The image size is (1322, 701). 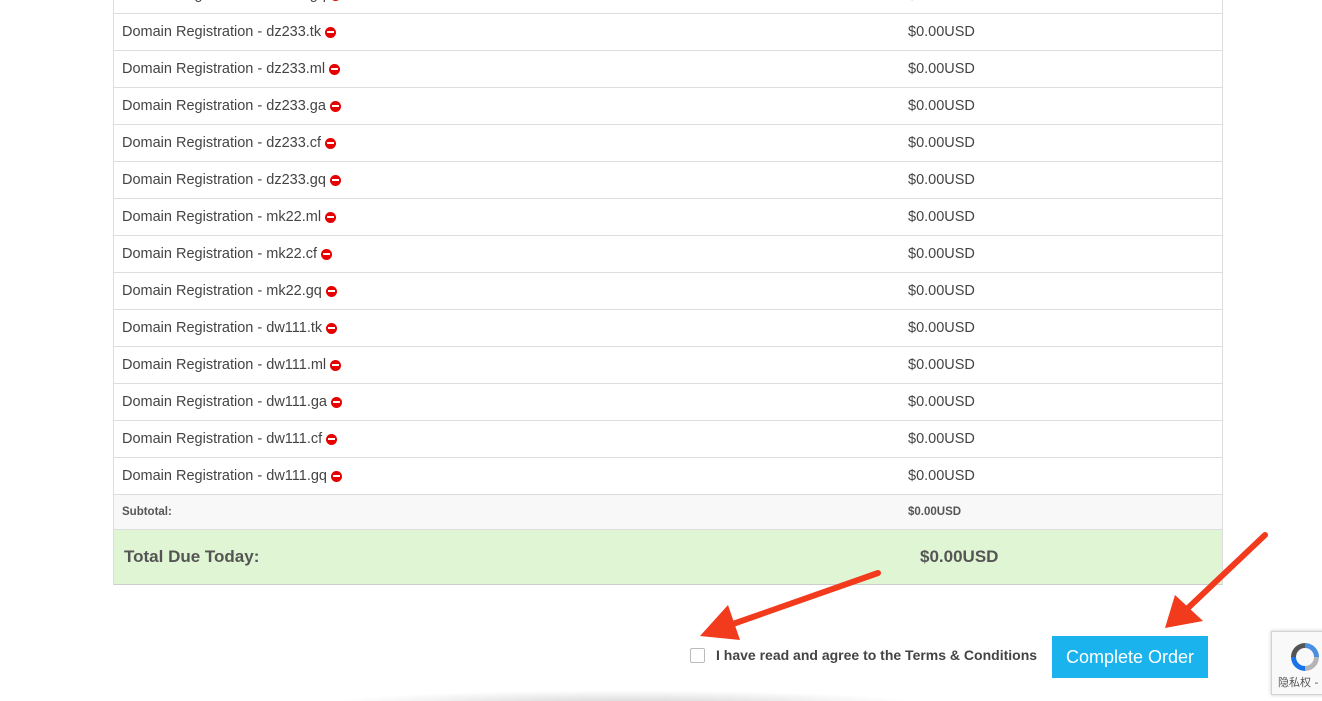 I want to click on order-item-row: Domain Registration - mk22.ml $0.00USD, so click(x=668, y=217).